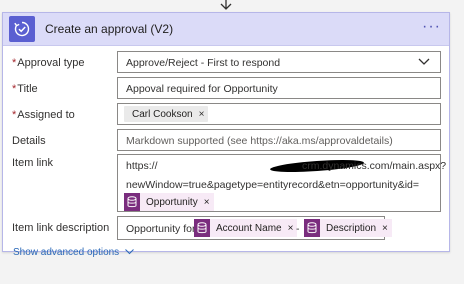 The width and height of the screenshot is (464, 284). What do you see at coordinates (161, 229) in the screenshot?
I see `description-prefix-text: Opportunity for` at bounding box center [161, 229].